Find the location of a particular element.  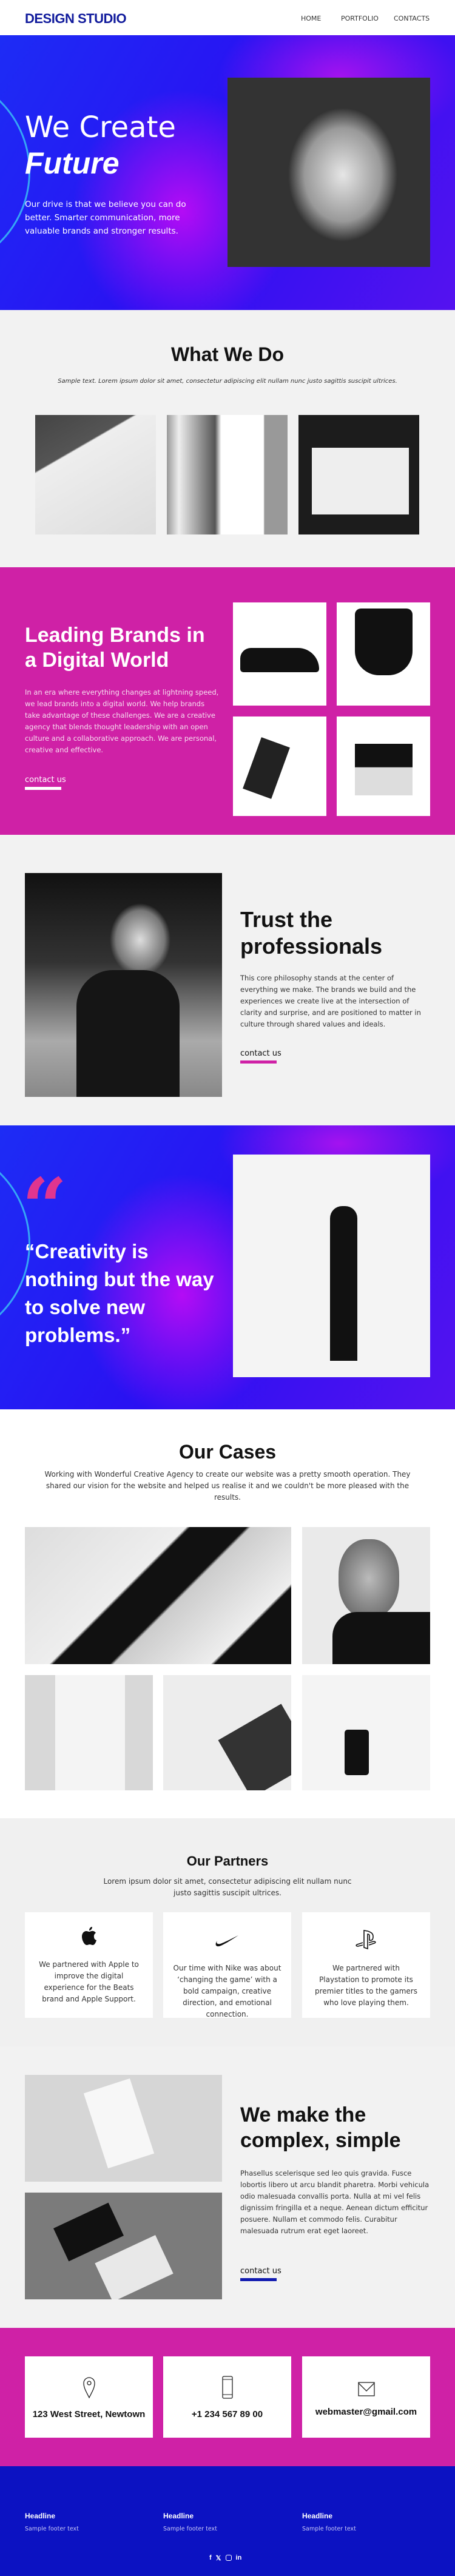

letters-room-image is located at coordinates (331, 1266).